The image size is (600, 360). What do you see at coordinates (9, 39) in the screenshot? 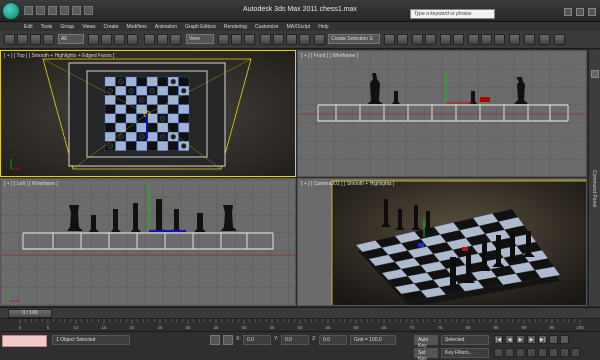
I see `undo-toolbar-icon` at bounding box center [9, 39].